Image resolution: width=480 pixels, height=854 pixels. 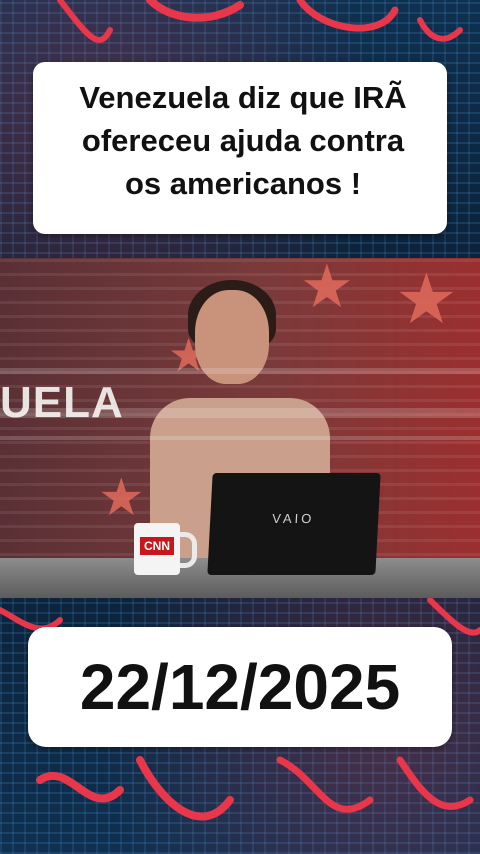 I want to click on date-text: 22/12/2025, so click(x=240, y=687).